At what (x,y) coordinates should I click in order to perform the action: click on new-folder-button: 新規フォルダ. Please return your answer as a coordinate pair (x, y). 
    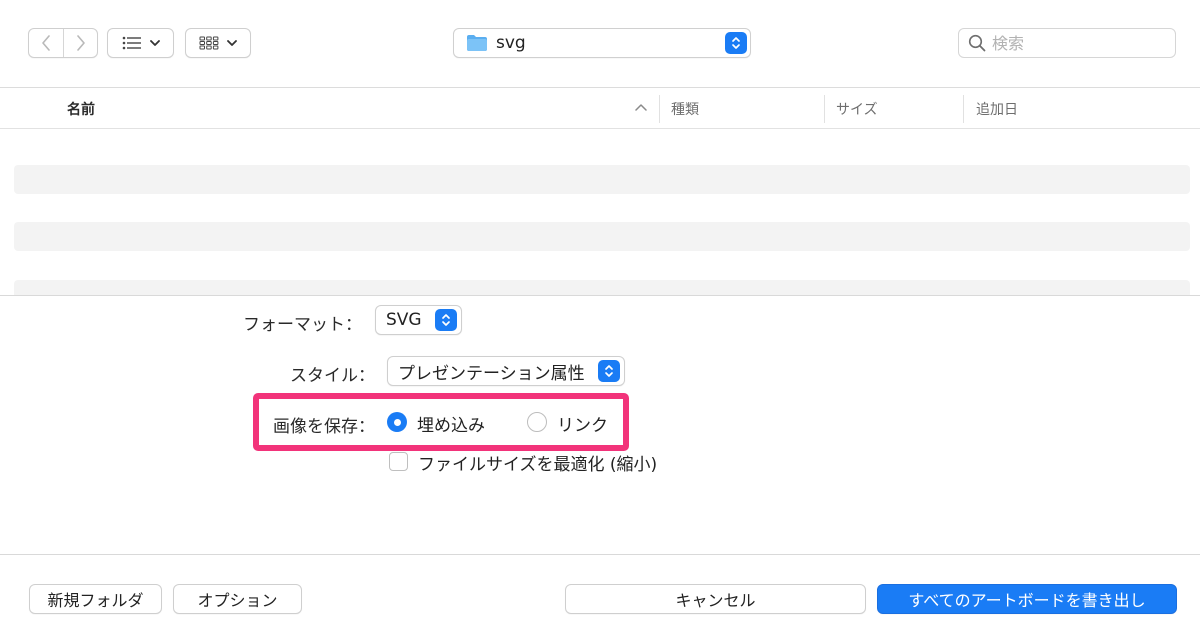
    Looking at the image, I should click on (95, 599).